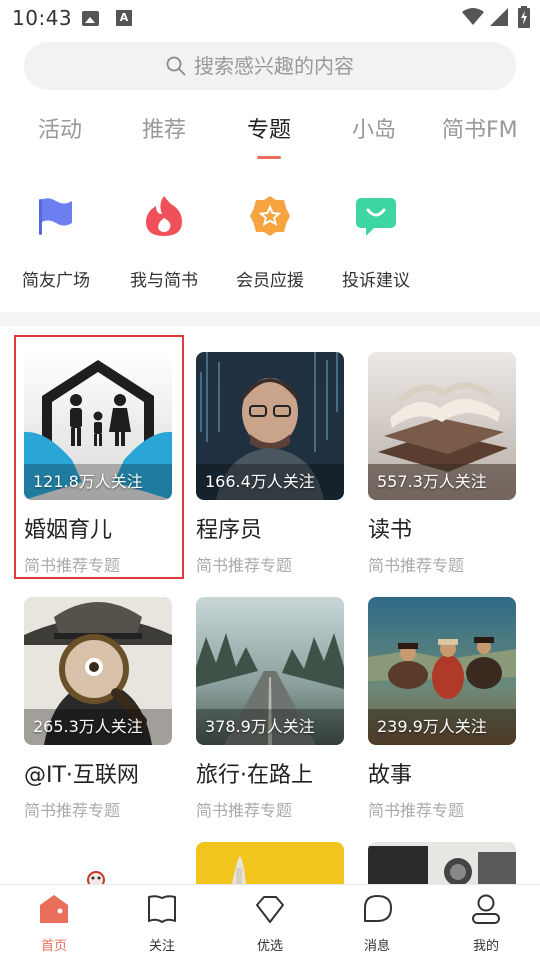  What do you see at coordinates (480, 128) in the screenshot?
I see `tab-fm: 简书FM` at bounding box center [480, 128].